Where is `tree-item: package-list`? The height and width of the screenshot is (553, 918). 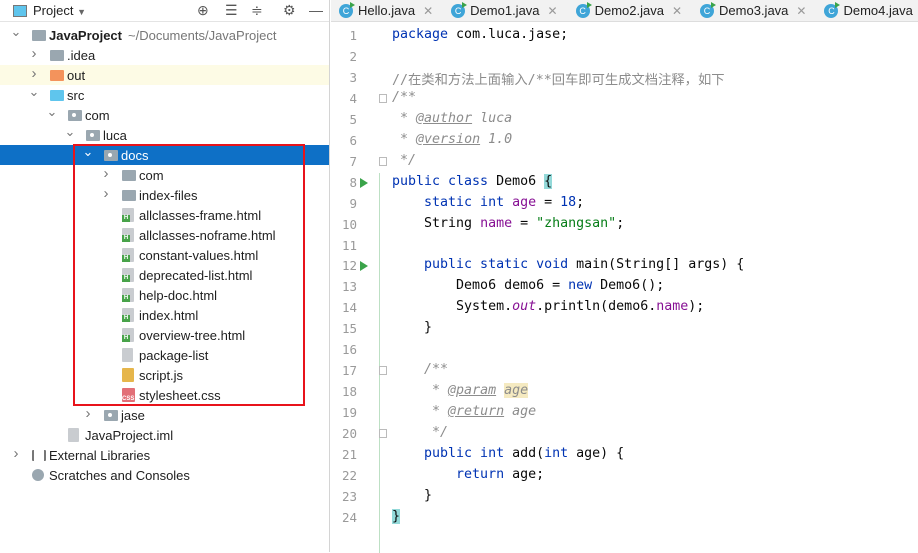 tree-item: package-list is located at coordinates (164, 355).